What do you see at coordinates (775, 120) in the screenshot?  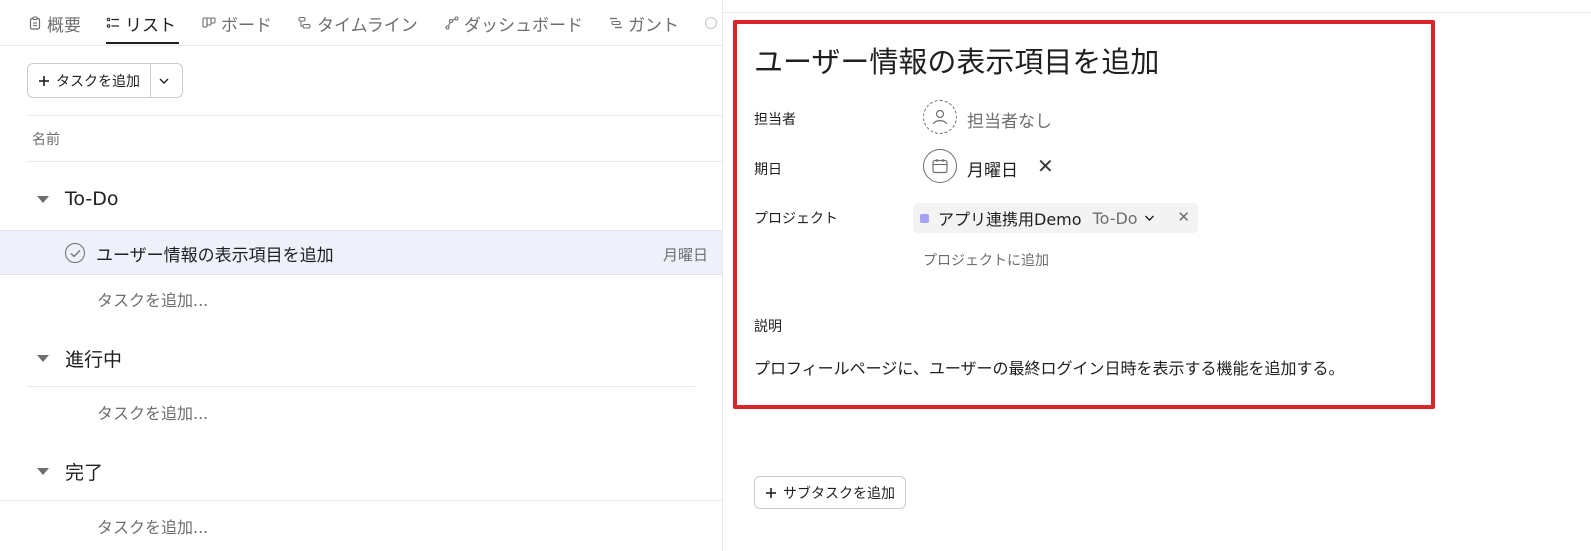 I see `assignee-label: 担当者` at bounding box center [775, 120].